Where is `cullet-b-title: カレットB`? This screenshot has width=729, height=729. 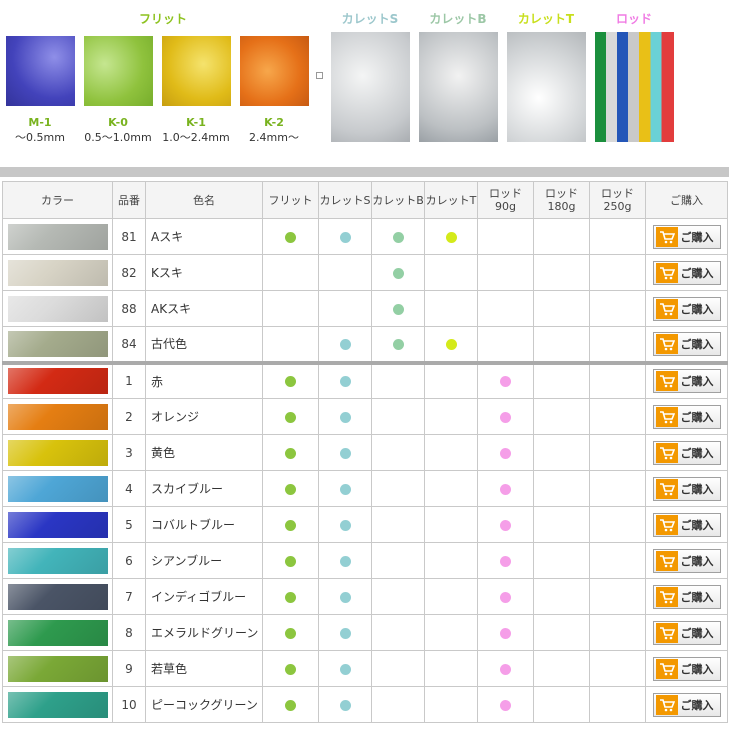
cullet-b-title: カレットB is located at coordinates (458, 19).